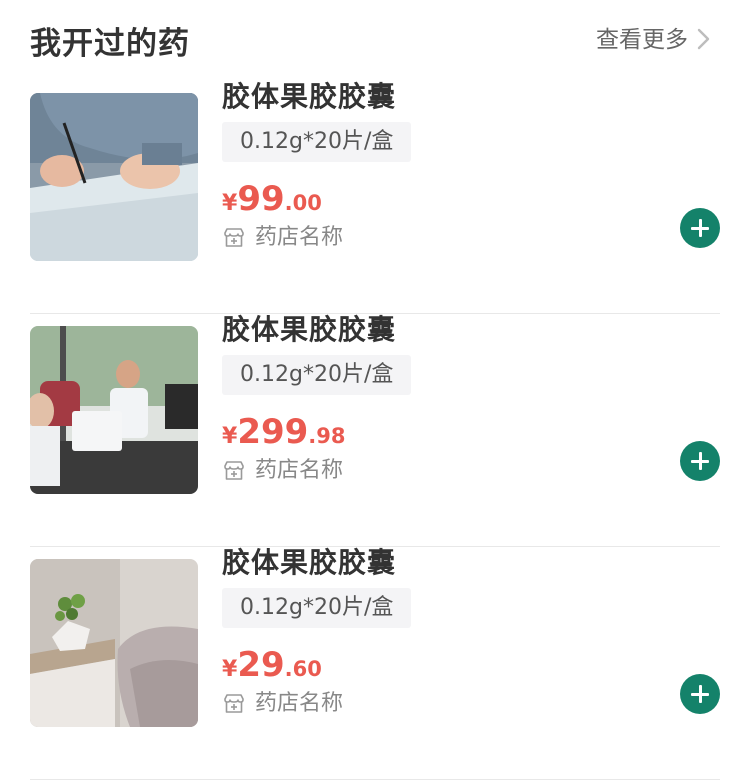 The width and height of the screenshot is (750, 780). I want to click on price-integer: 29, so click(261, 665).